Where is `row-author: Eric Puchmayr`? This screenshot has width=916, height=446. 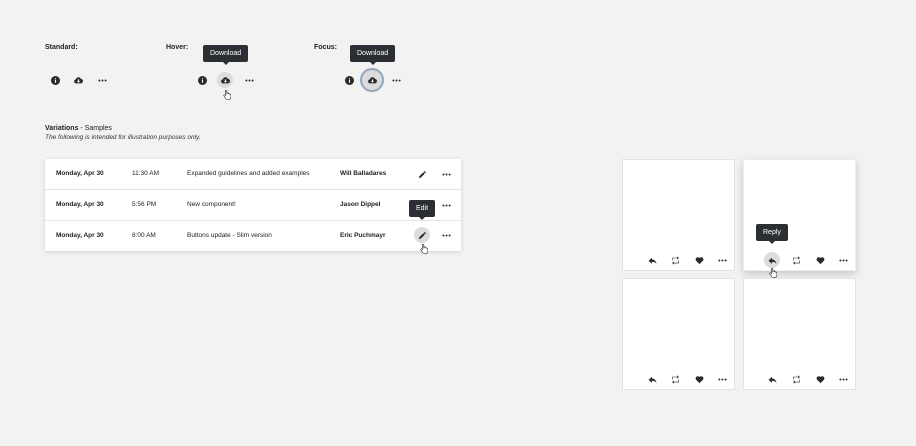 row-author: Eric Puchmayr is located at coordinates (363, 235).